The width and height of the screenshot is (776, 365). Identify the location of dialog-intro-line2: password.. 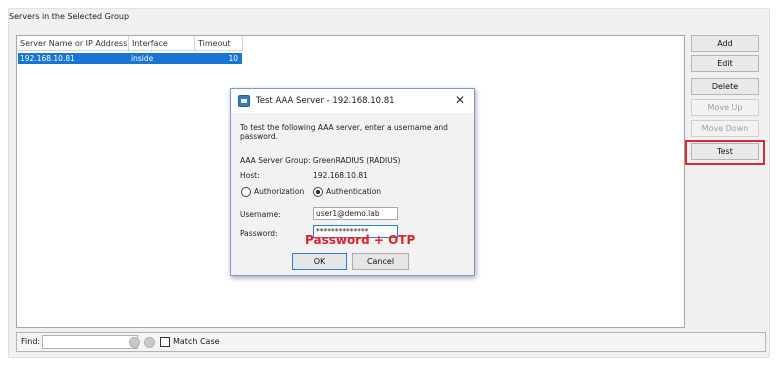
(259, 136).